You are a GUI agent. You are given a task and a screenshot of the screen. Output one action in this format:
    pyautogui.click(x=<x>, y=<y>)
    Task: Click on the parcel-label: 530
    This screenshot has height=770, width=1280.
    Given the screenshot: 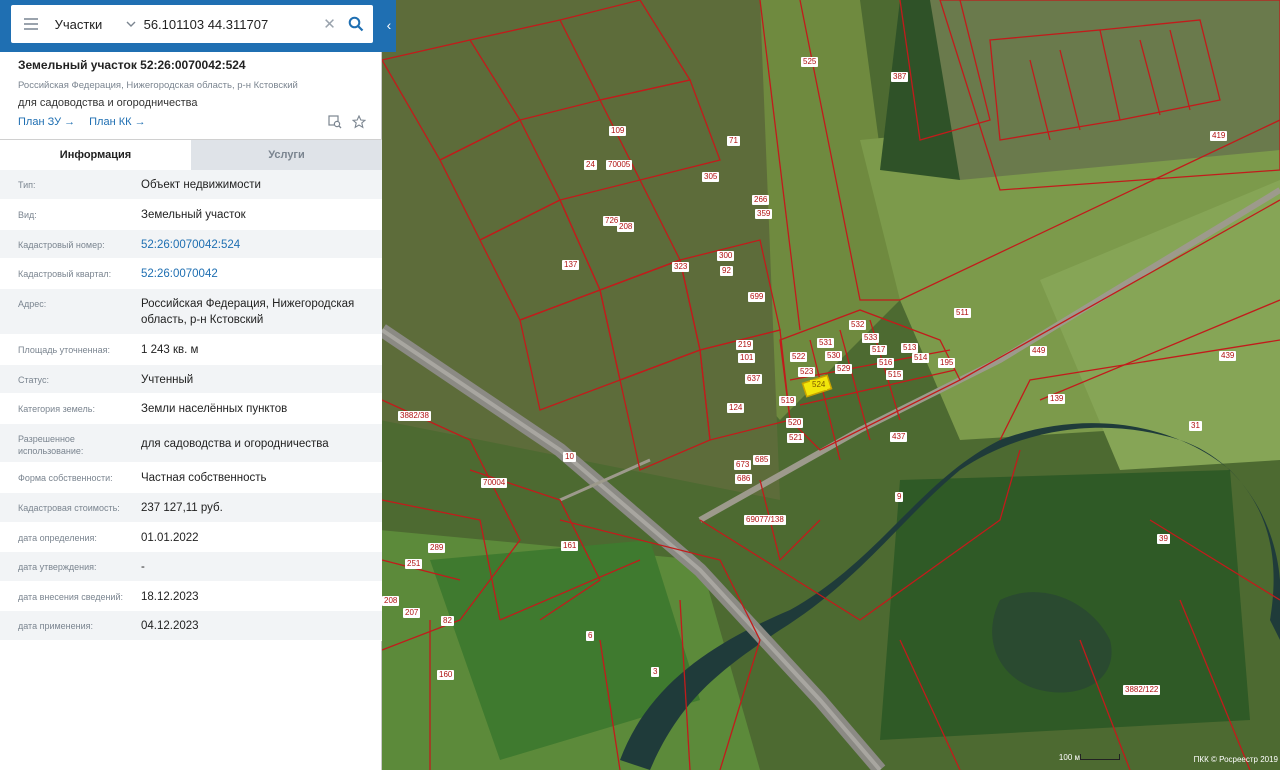 What is the action you would take?
    pyautogui.click(x=834, y=356)
    